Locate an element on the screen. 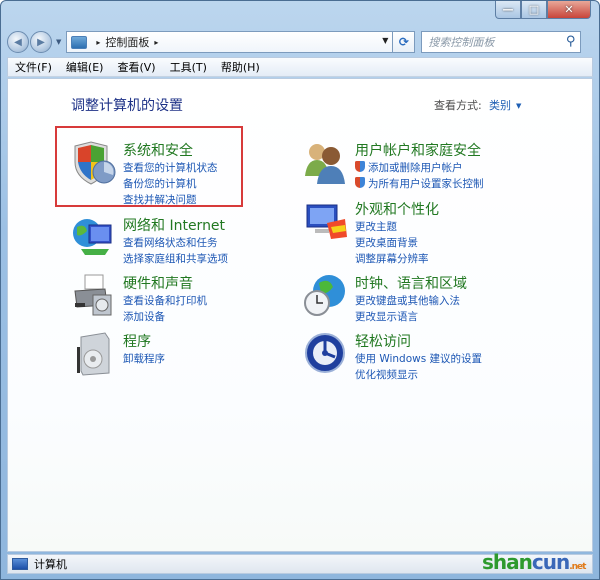  search-placeholder: 搜索控制面板 is located at coordinates (461, 42).